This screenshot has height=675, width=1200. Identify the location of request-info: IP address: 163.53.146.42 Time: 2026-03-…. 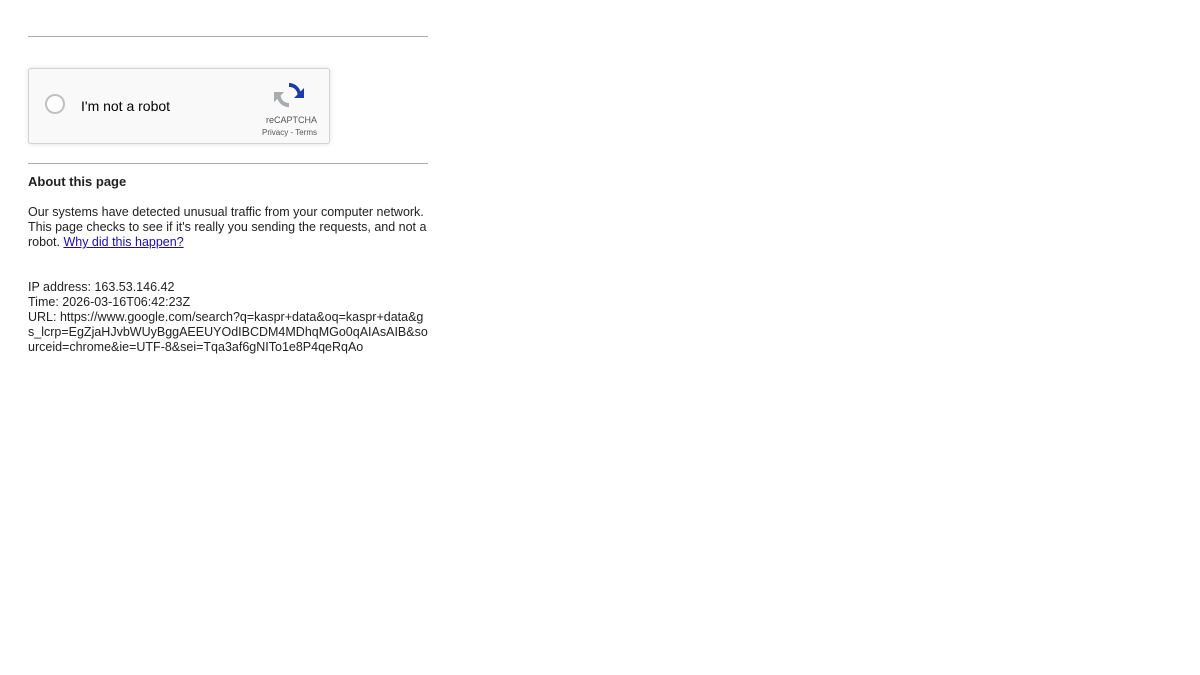
(228, 317).